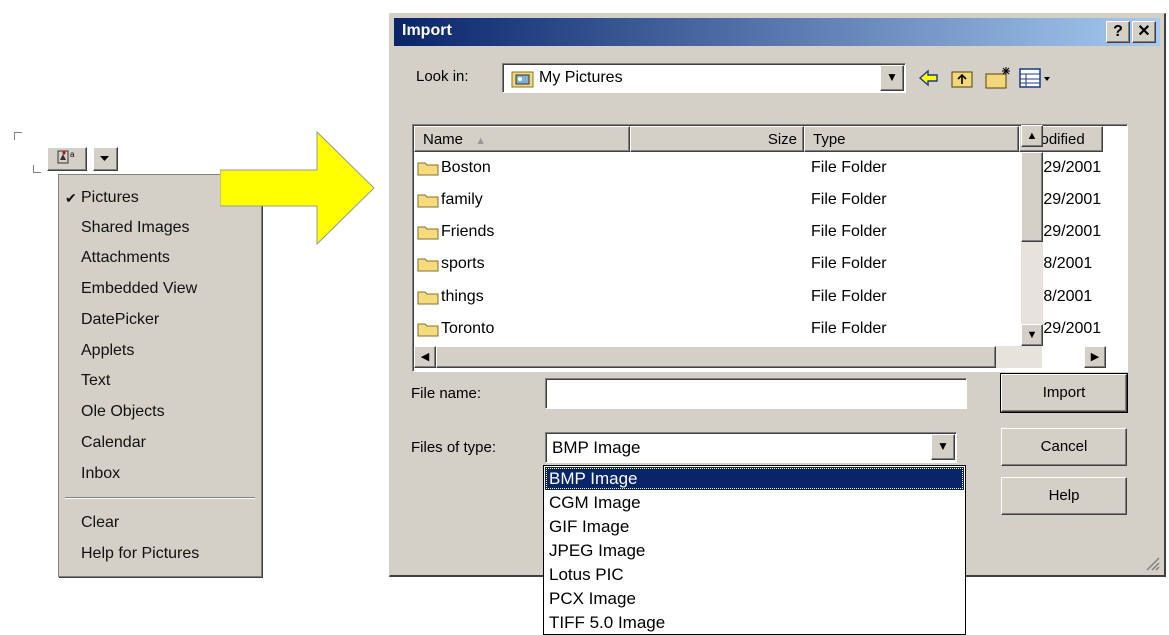 Image resolution: width=1169 pixels, height=635 pixels. Describe the element at coordinates (522, 139) in the screenshot. I see `column-header-name: Name ▲` at that location.